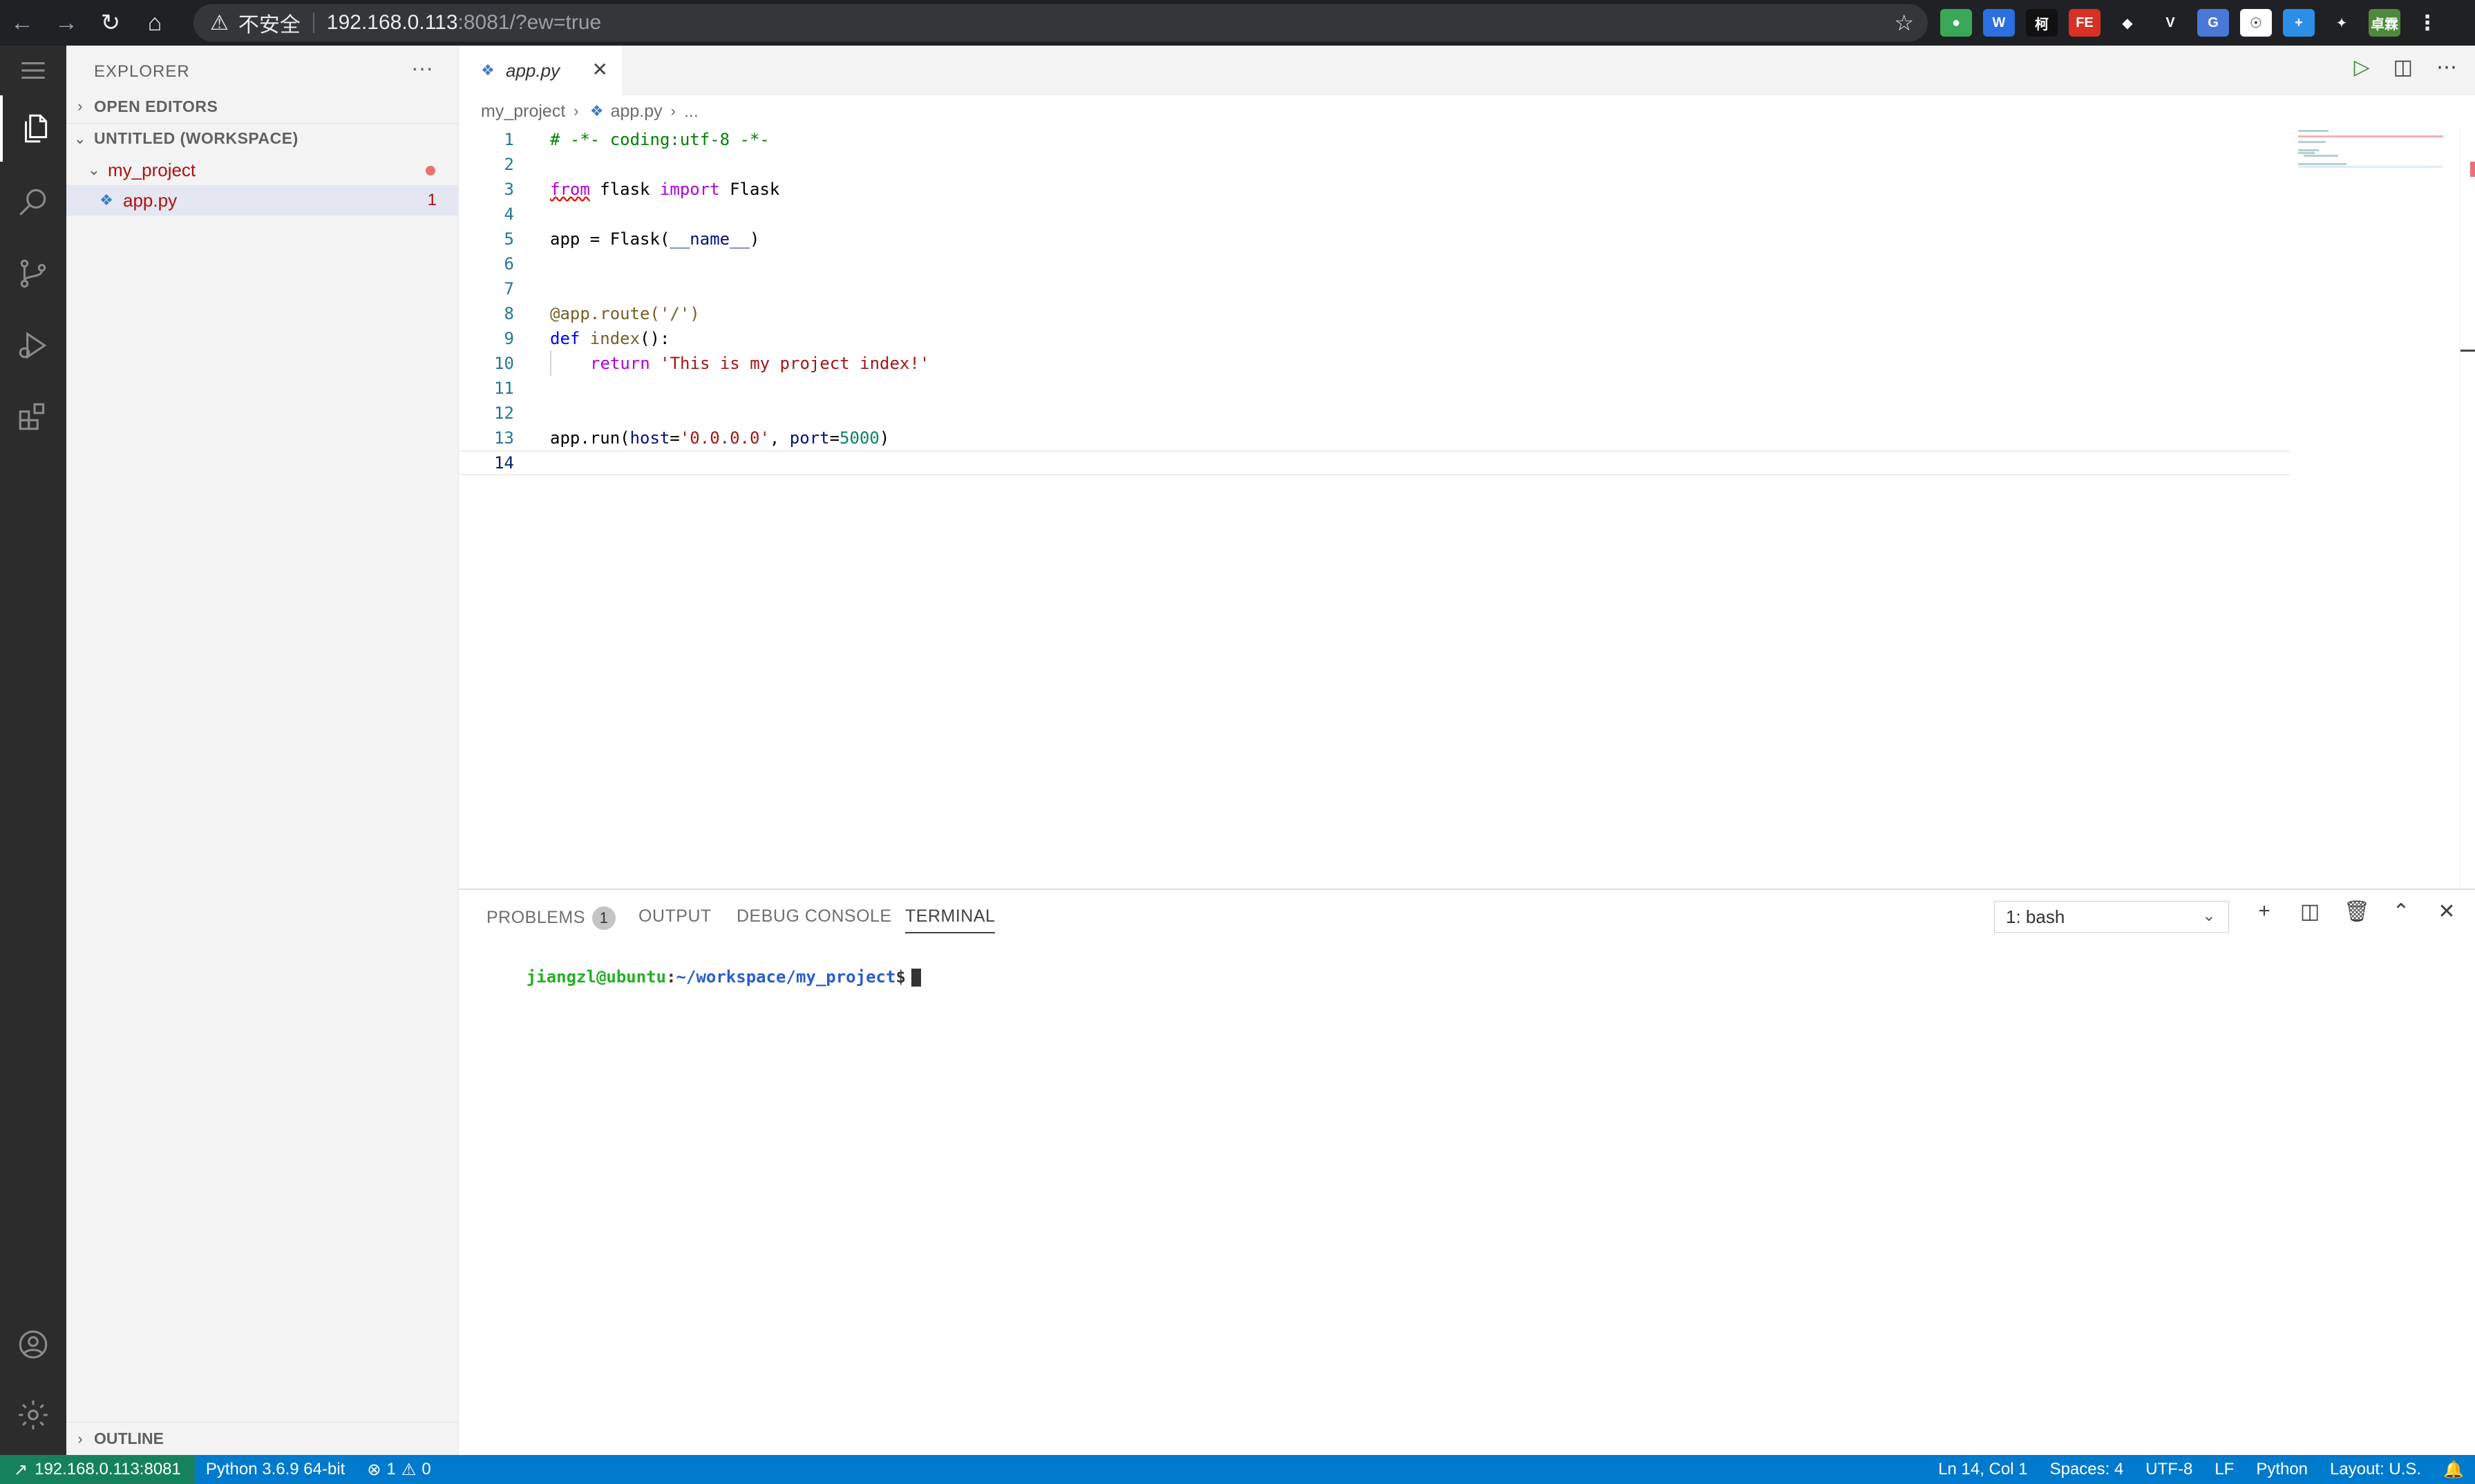 The height and width of the screenshot is (1484, 2475). What do you see at coordinates (703, 977) in the screenshot?
I see `terminal-prompt: jiangzl@ubuntu:~/workspace/my_project$` at bounding box center [703, 977].